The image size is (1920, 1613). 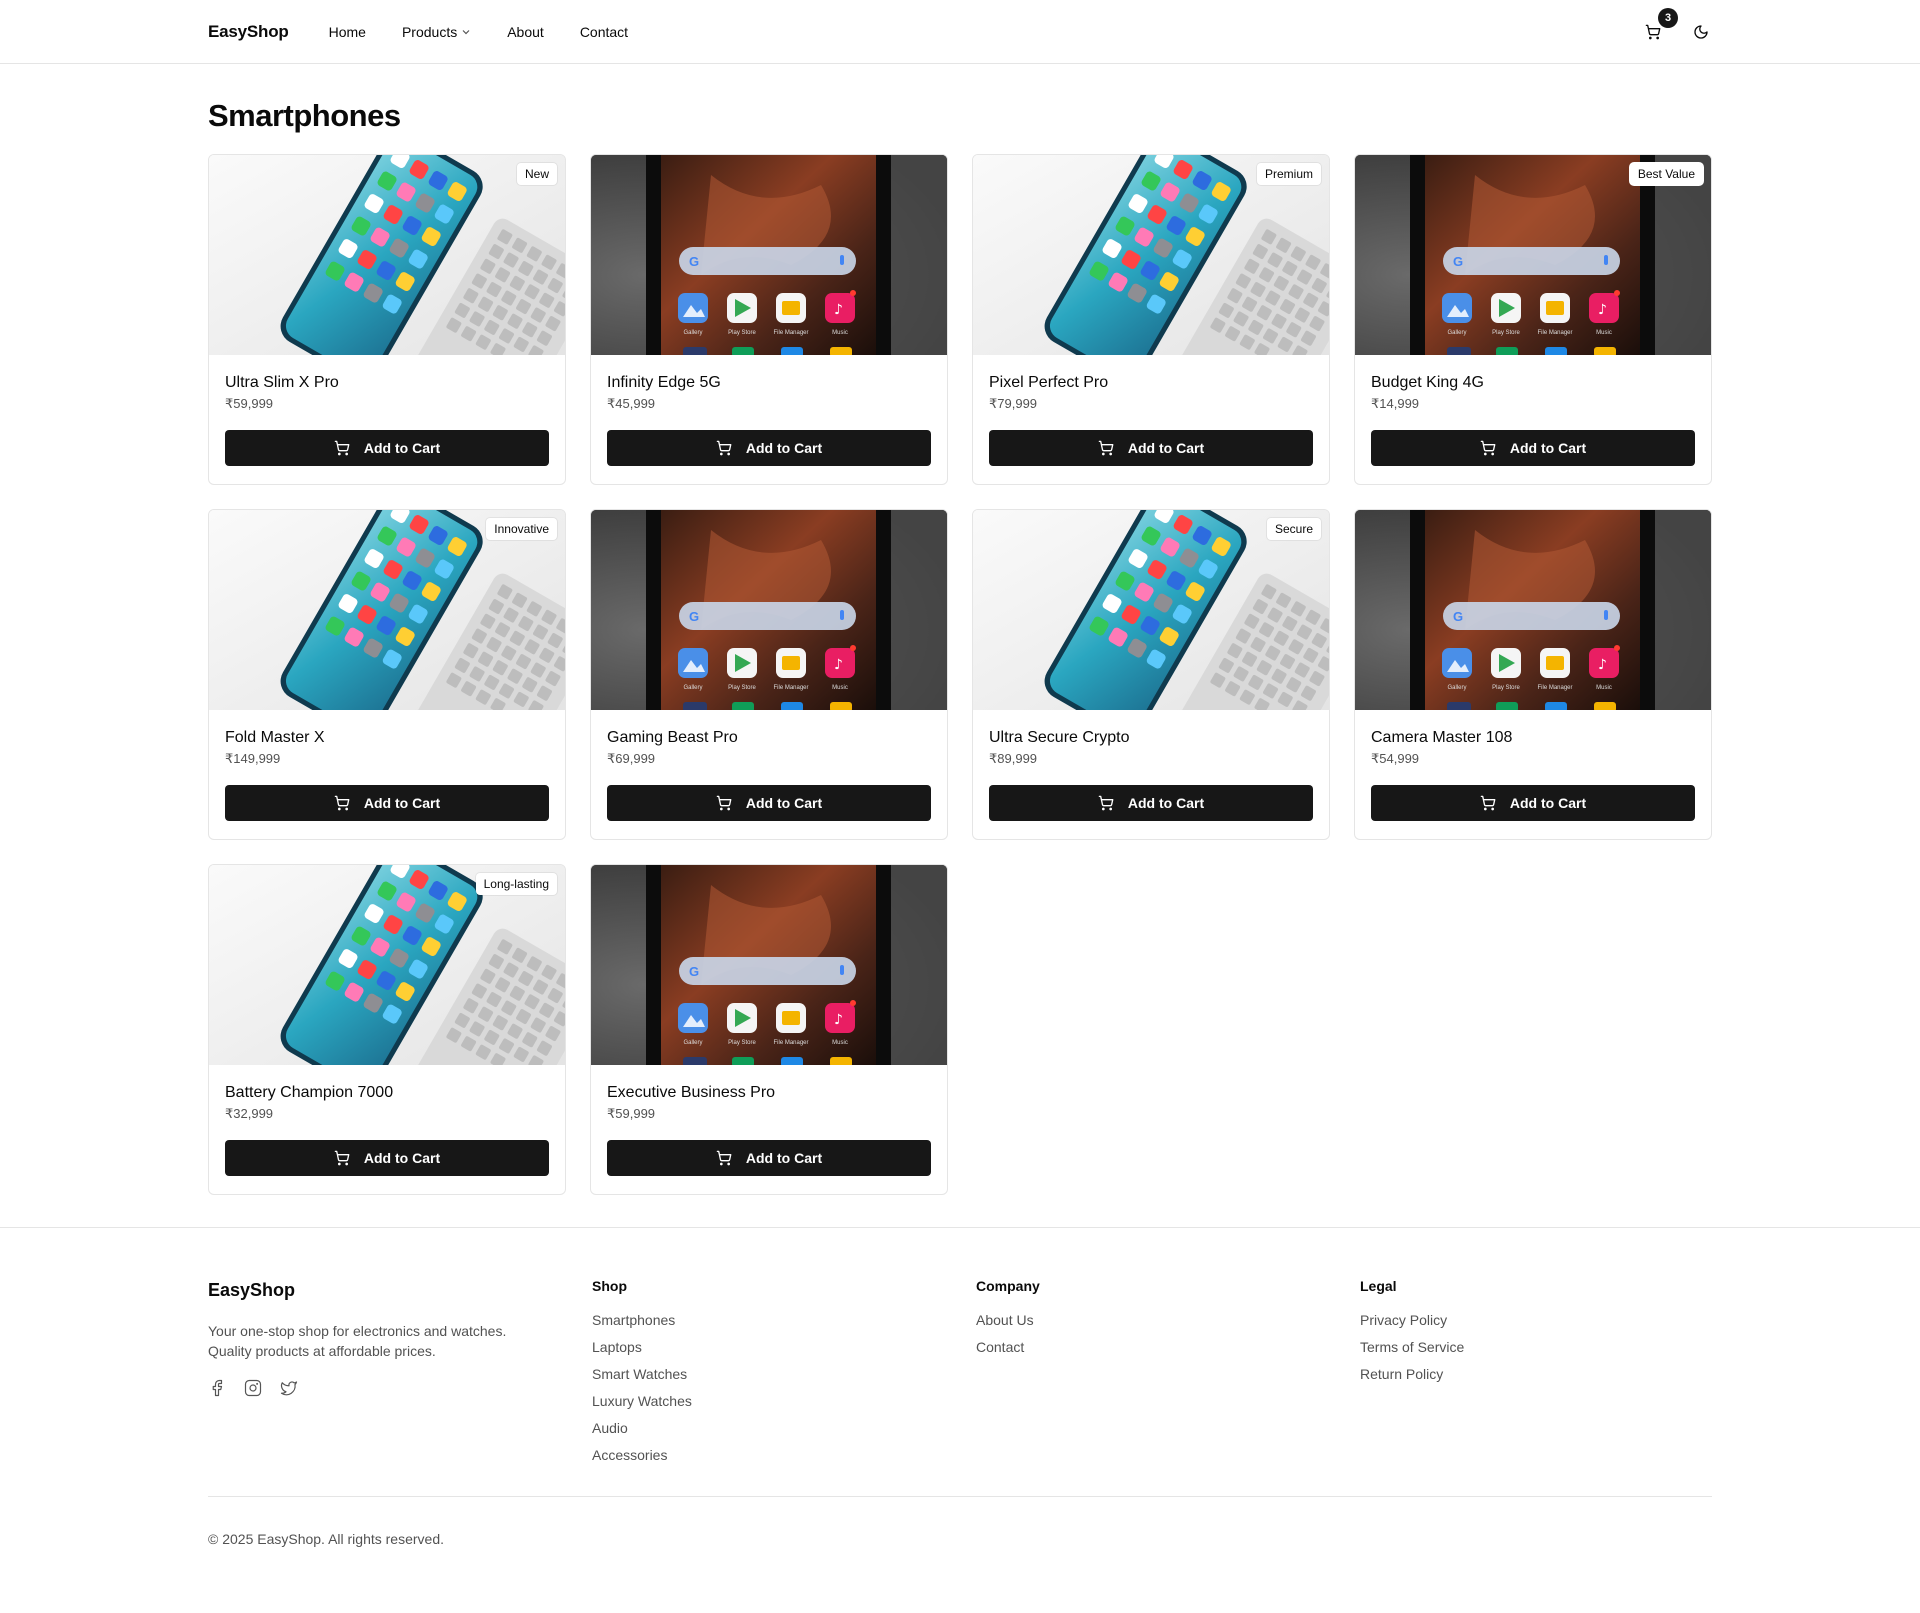 What do you see at coordinates (525, 32) in the screenshot?
I see `nav-about: About` at bounding box center [525, 32].